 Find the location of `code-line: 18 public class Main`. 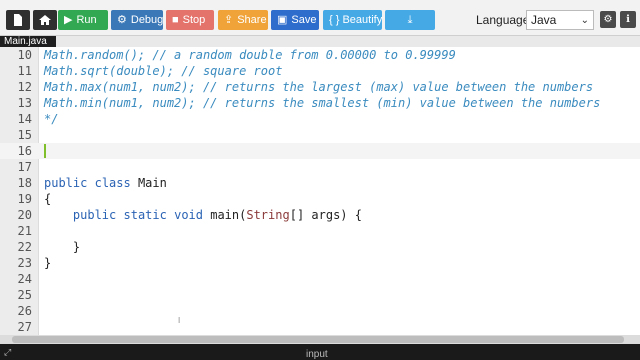

code-line: 18 public class Main is located at coordinates (320, 183).